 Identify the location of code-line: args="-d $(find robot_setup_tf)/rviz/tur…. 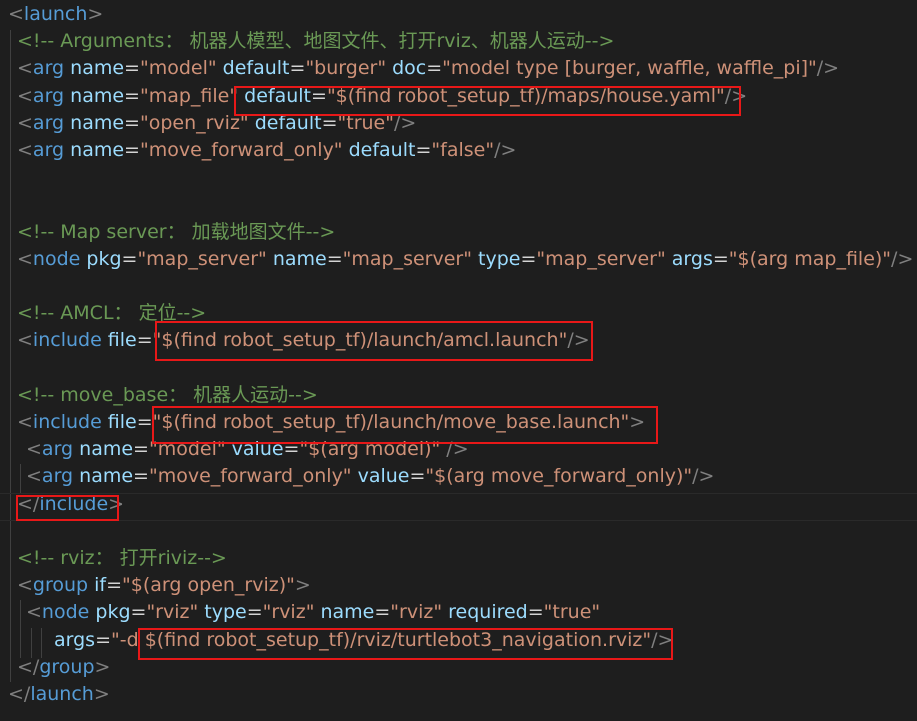
(363, 640).